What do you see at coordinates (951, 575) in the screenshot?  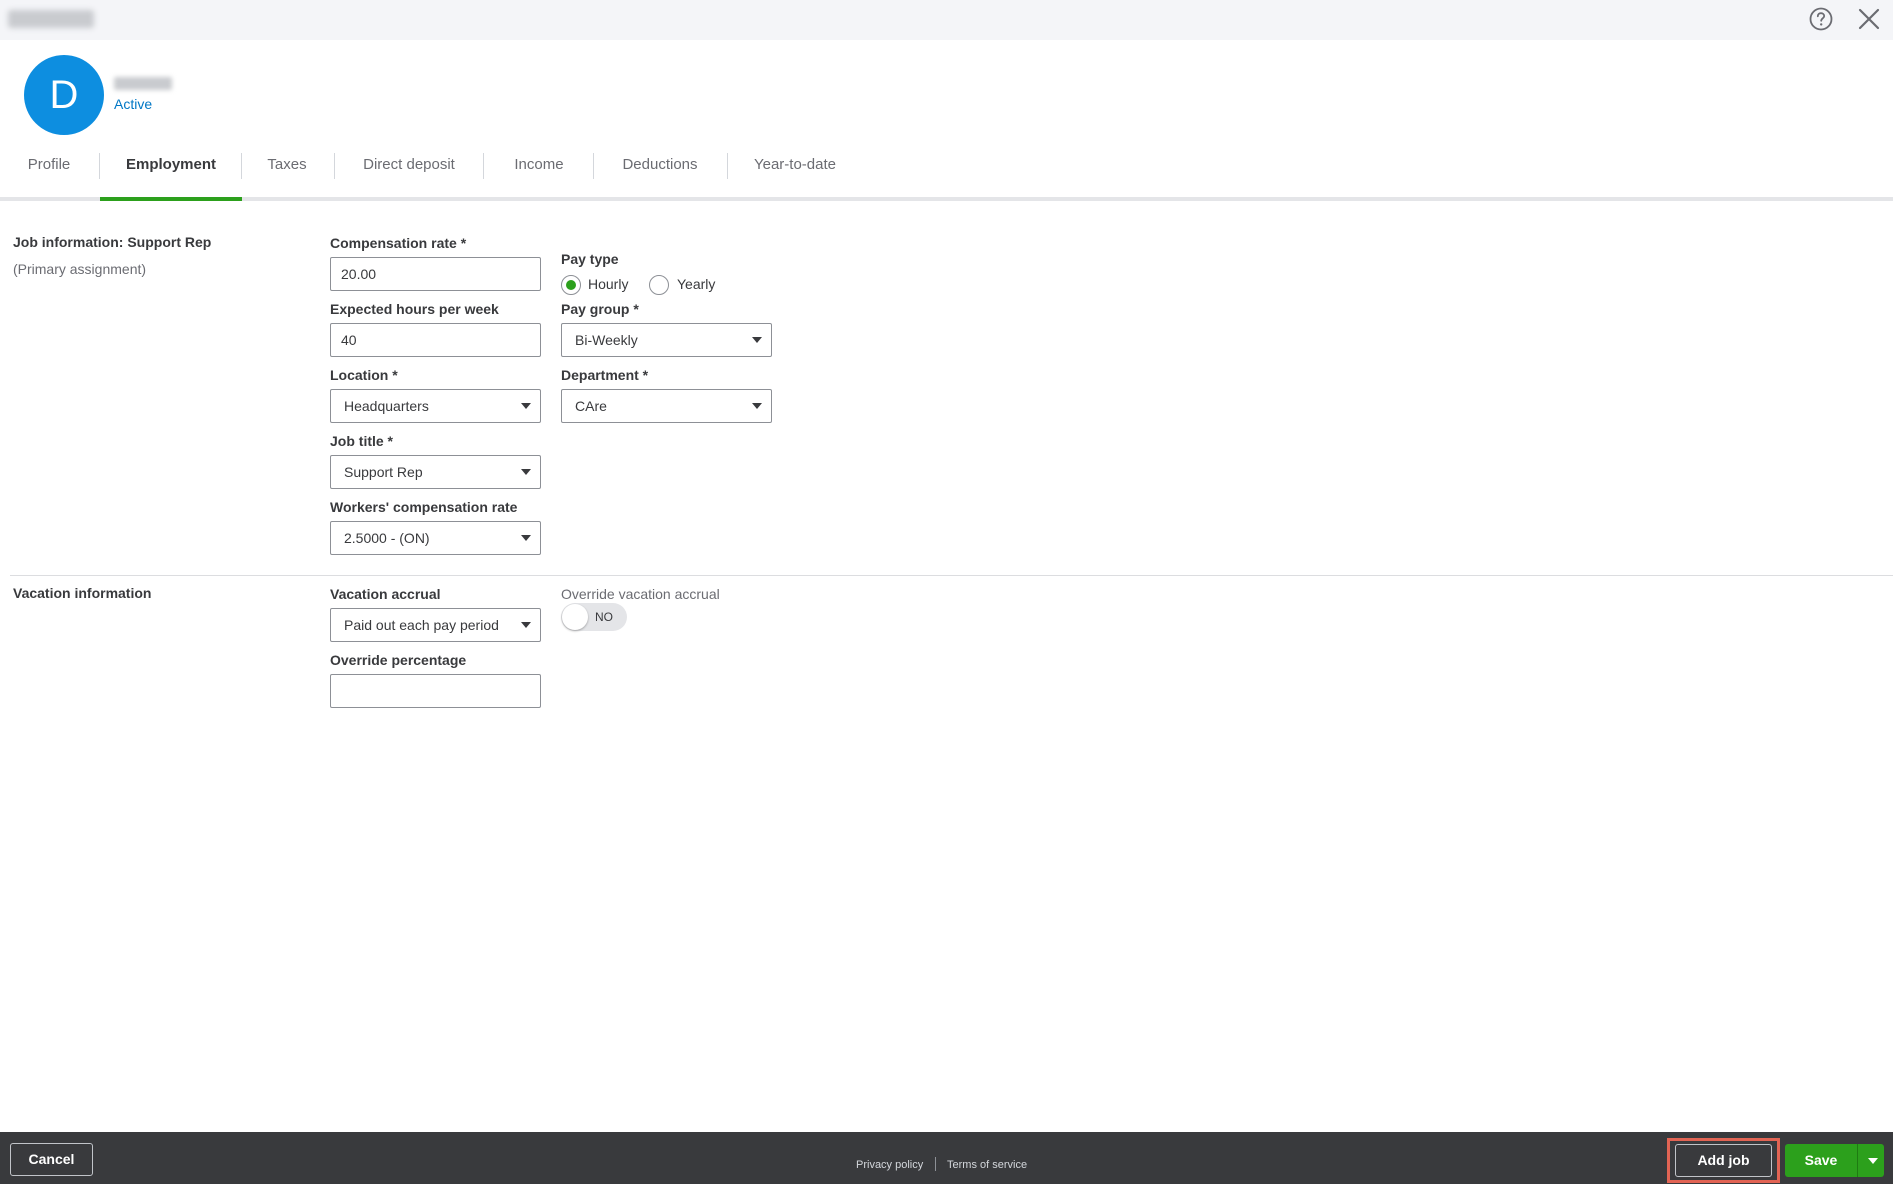 I see `section-divider` at bounding box center [951, 575].